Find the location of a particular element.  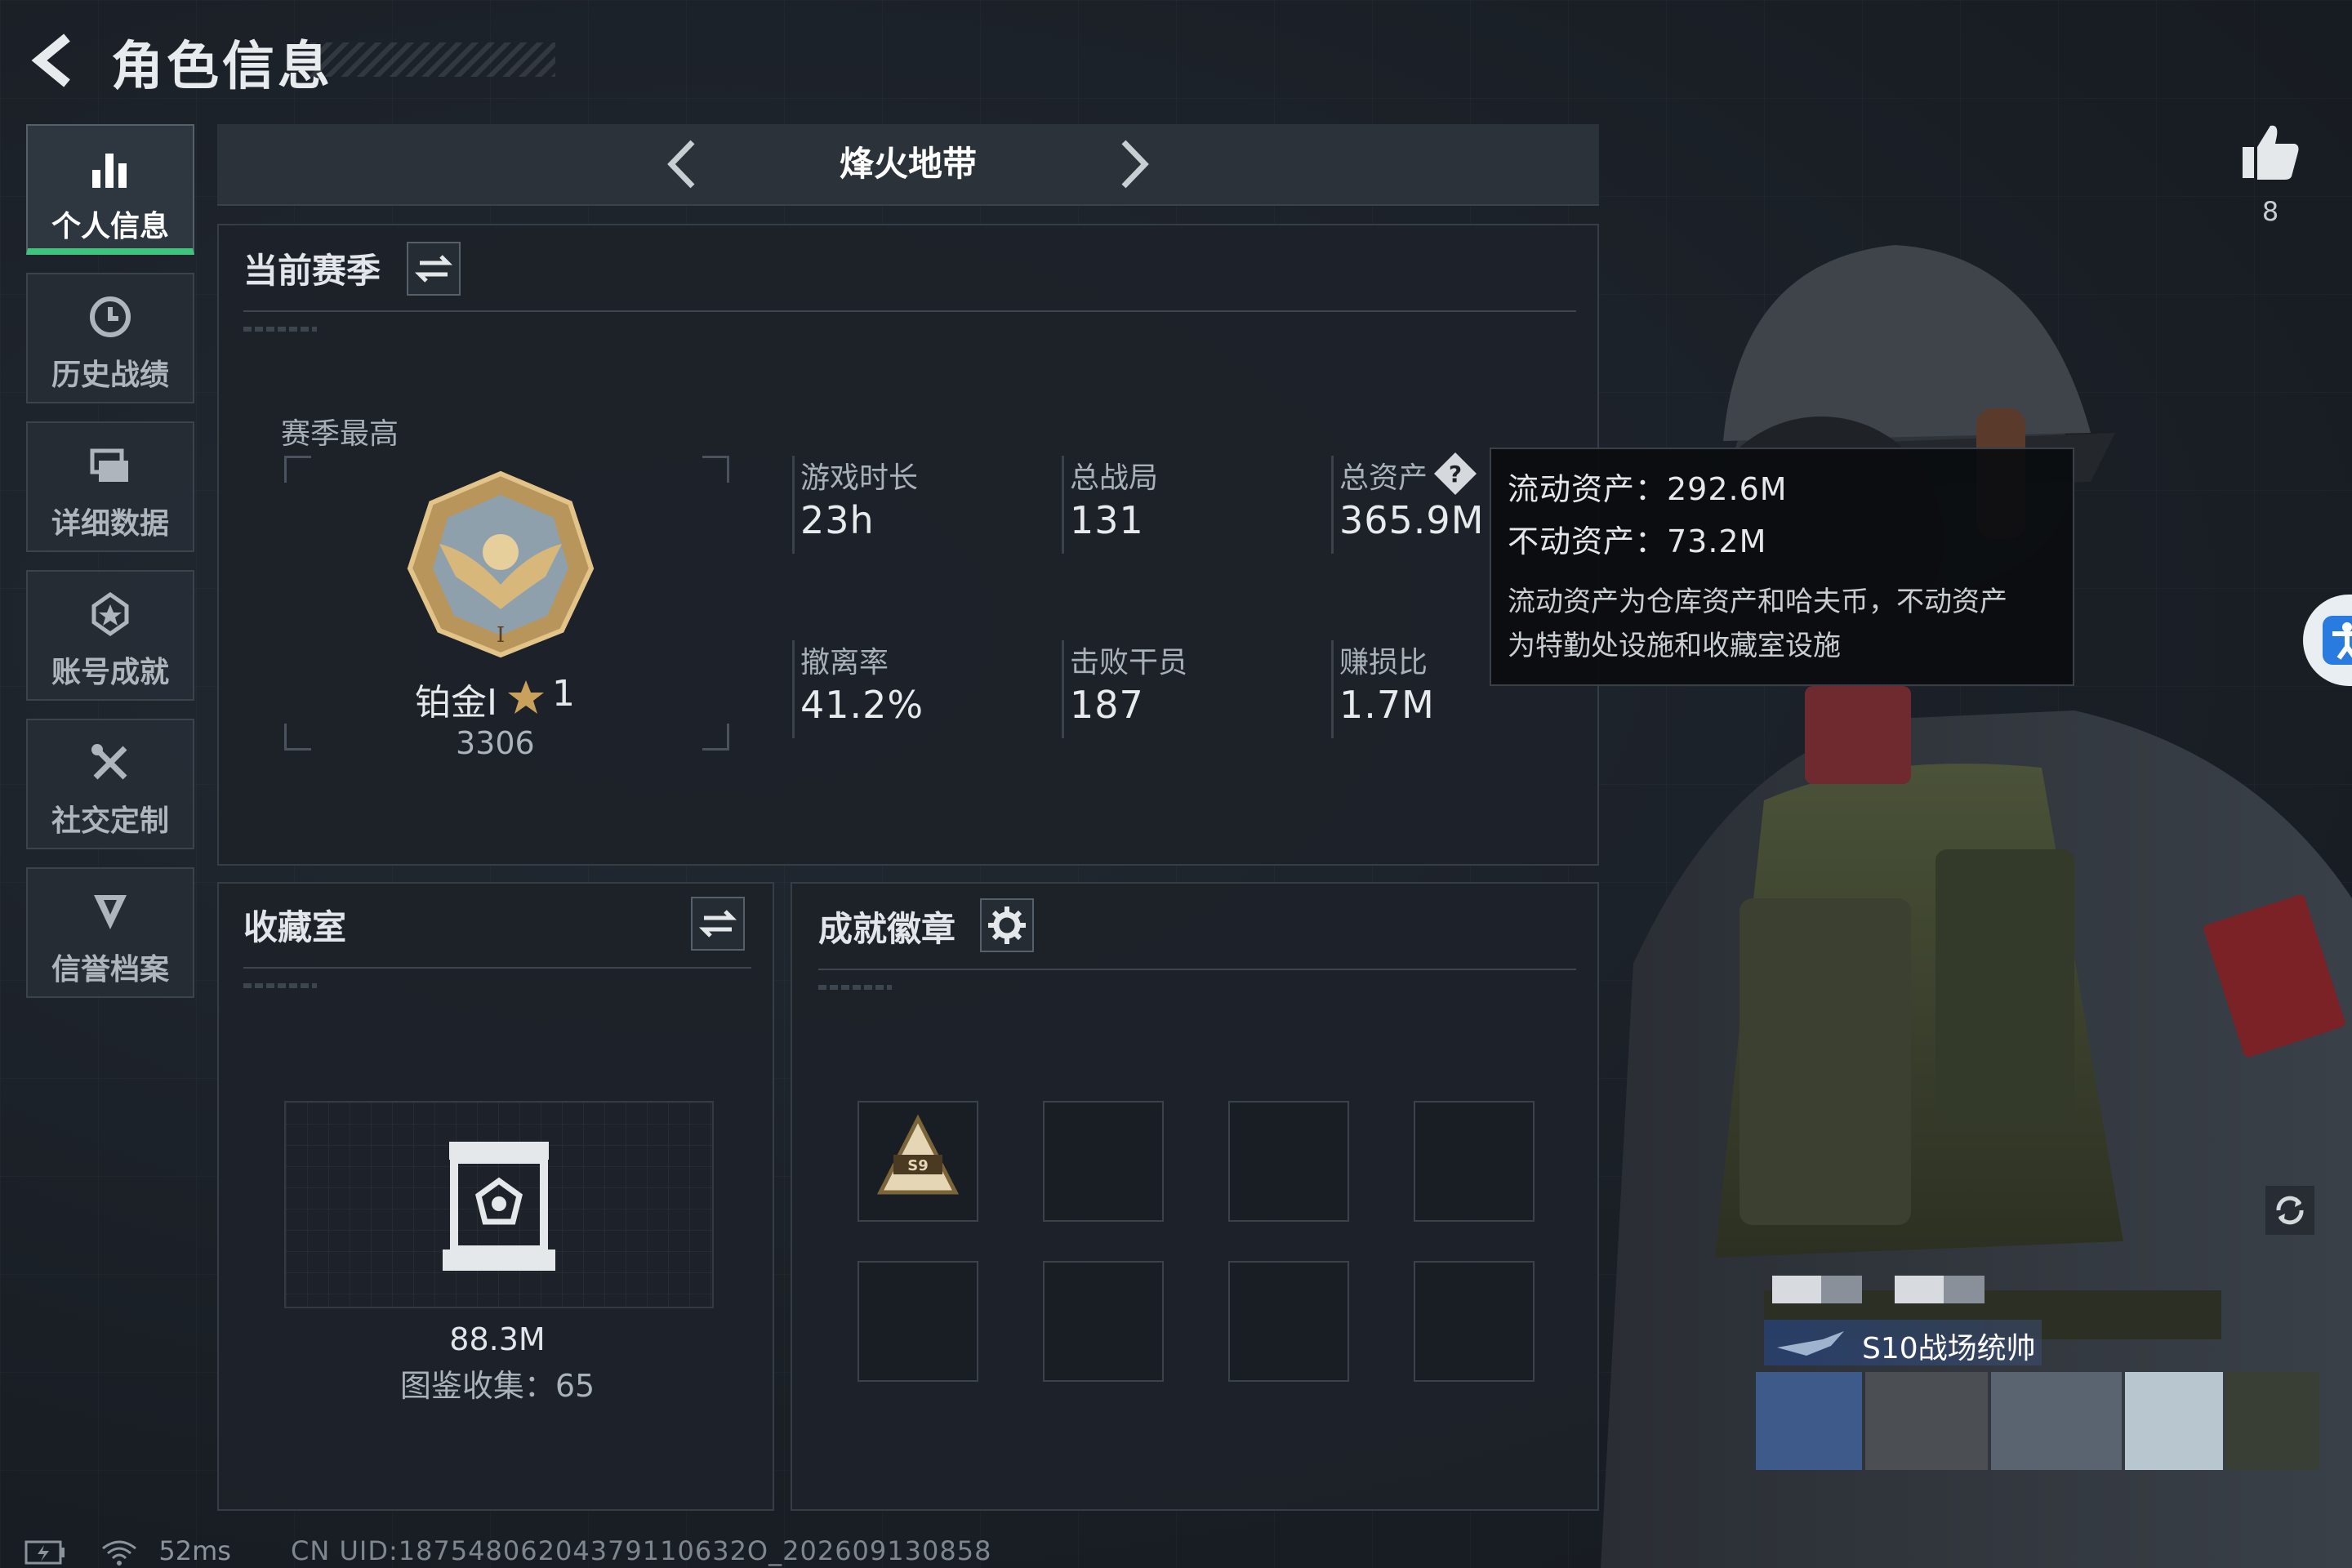

page-title: 角色信息 is located at coordinates (222, 67).